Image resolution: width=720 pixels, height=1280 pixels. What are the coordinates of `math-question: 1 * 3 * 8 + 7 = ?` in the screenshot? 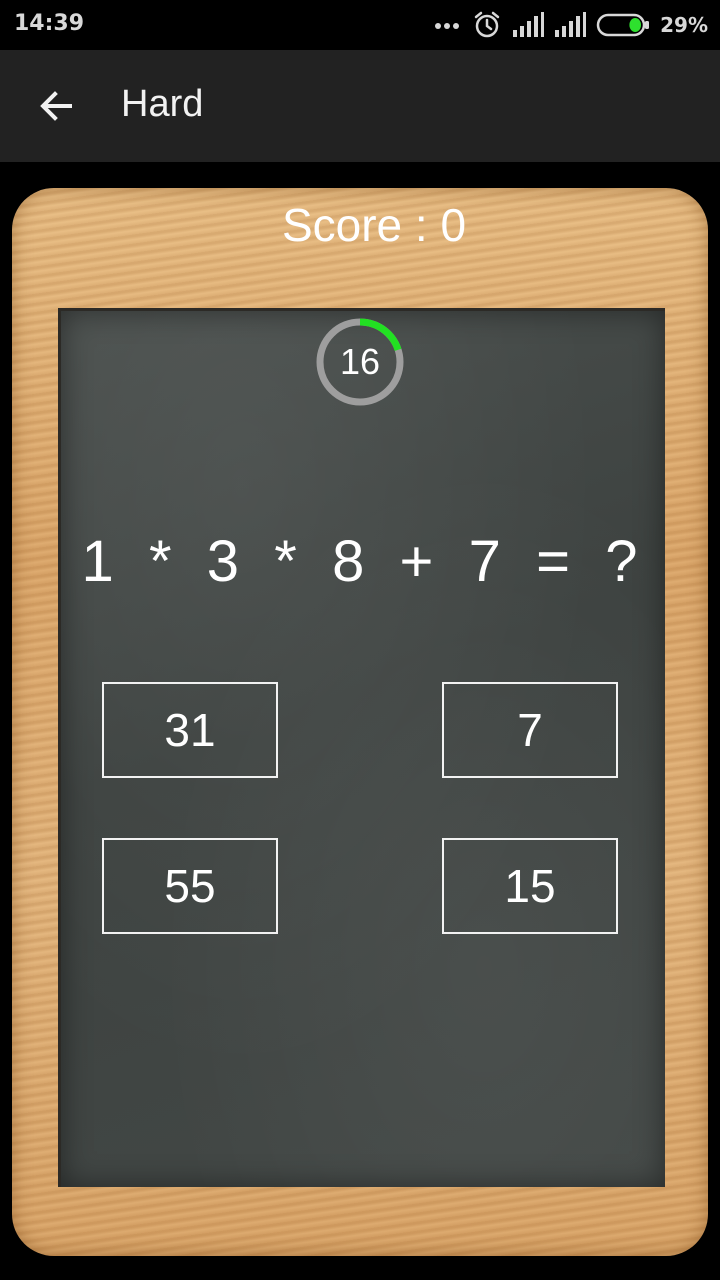 It's located at (360, 561).